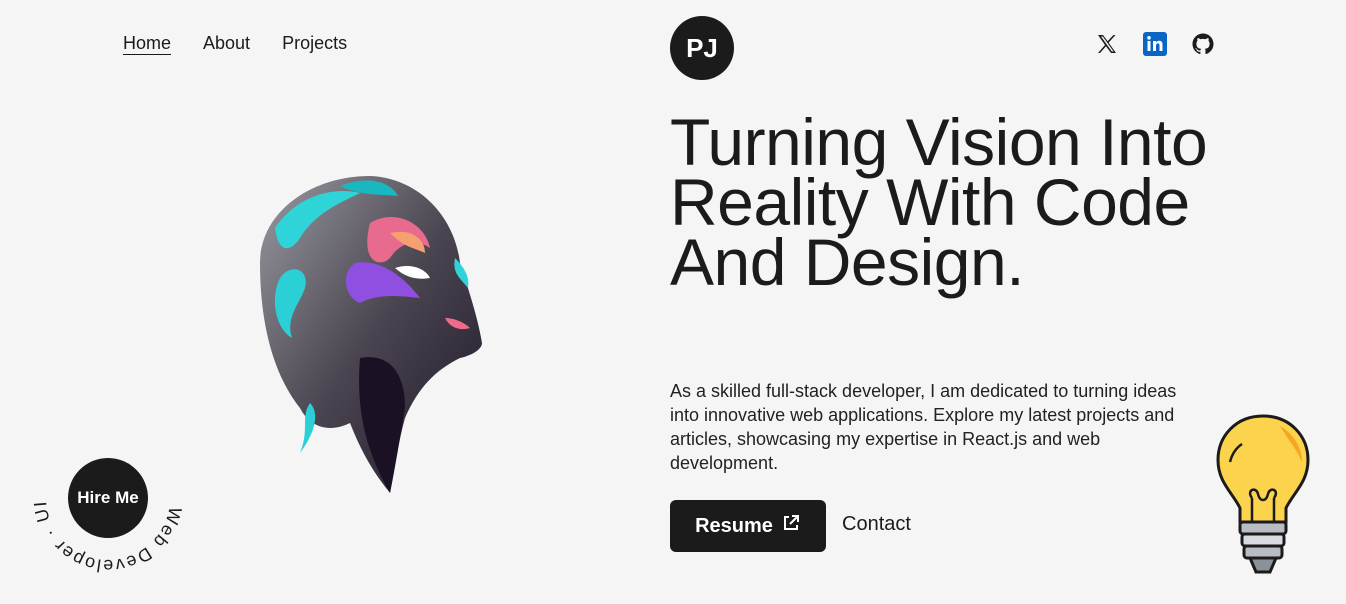 This screenshot has width=1346, height=604. I want to click on resume-button-label: Resume, so click(734, 525).